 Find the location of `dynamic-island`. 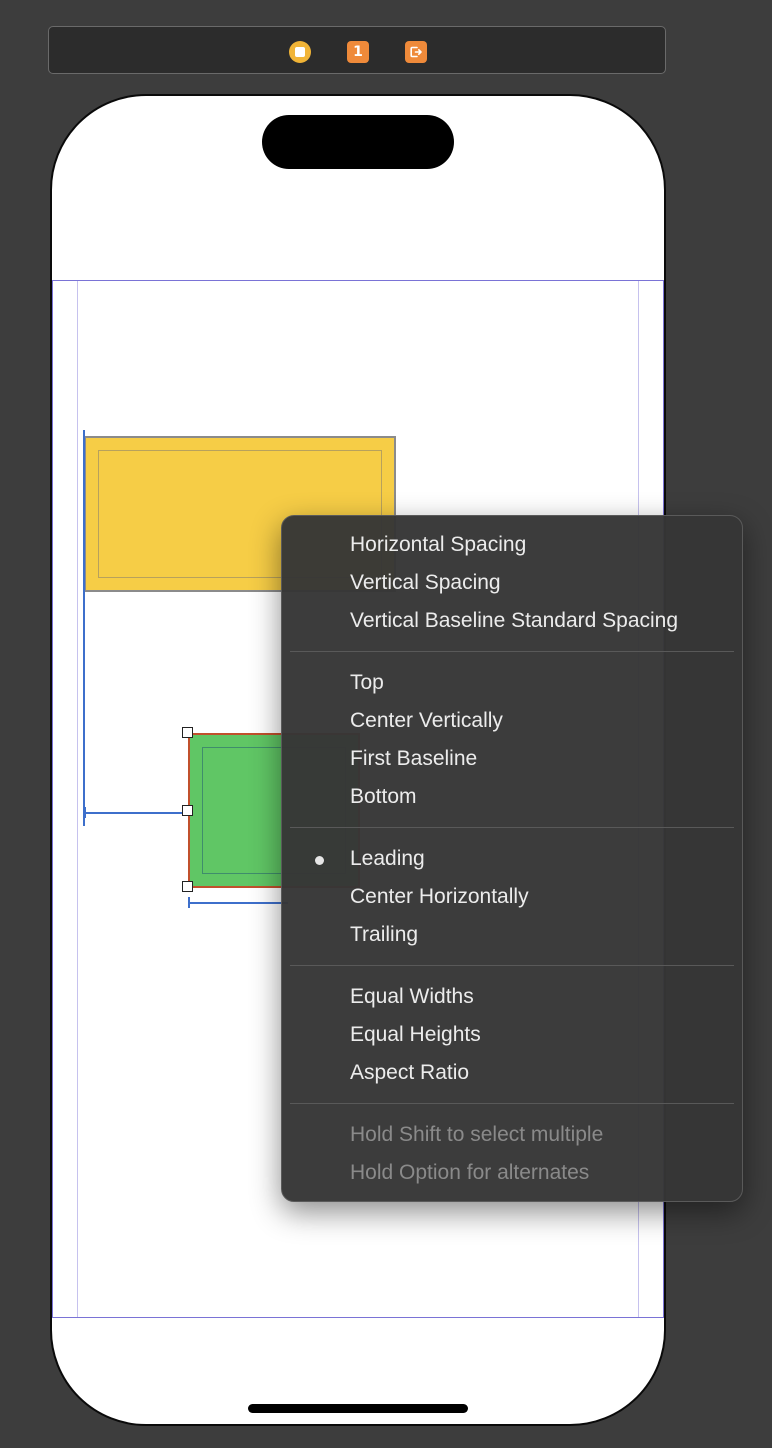

dynamic-island is located at coordinates (358, 142).